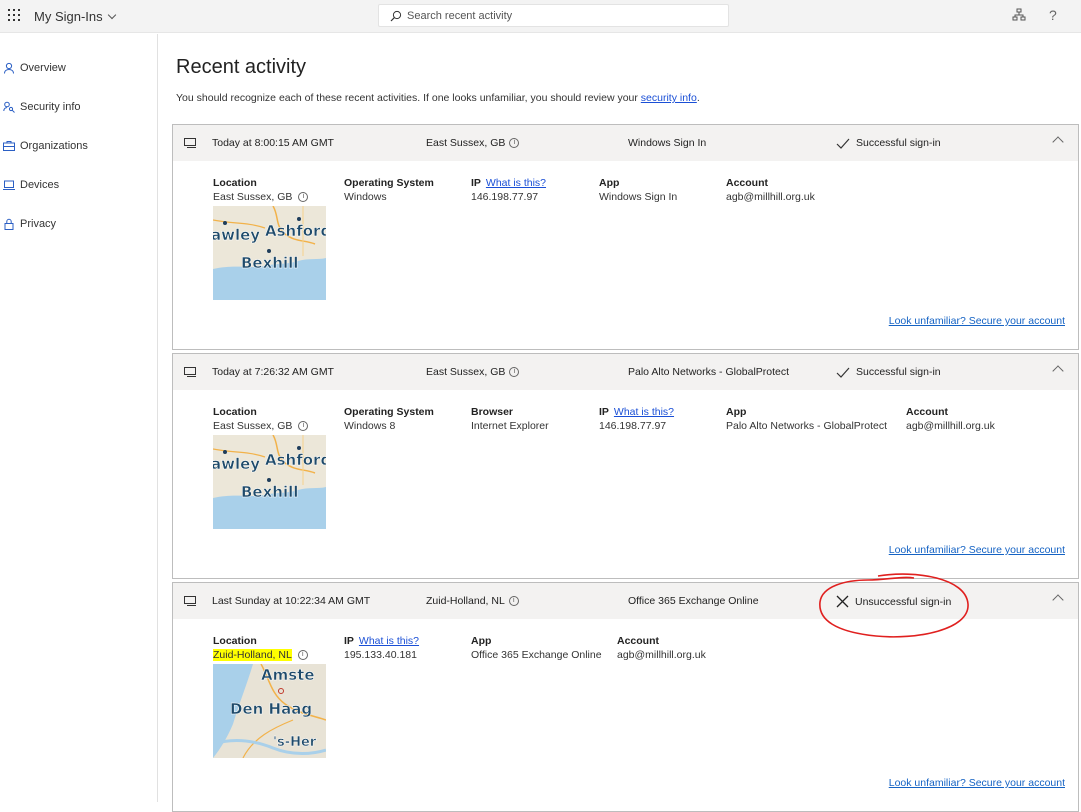  I want to click on sidebar-item-security-info: Security info, so click(42, 107).